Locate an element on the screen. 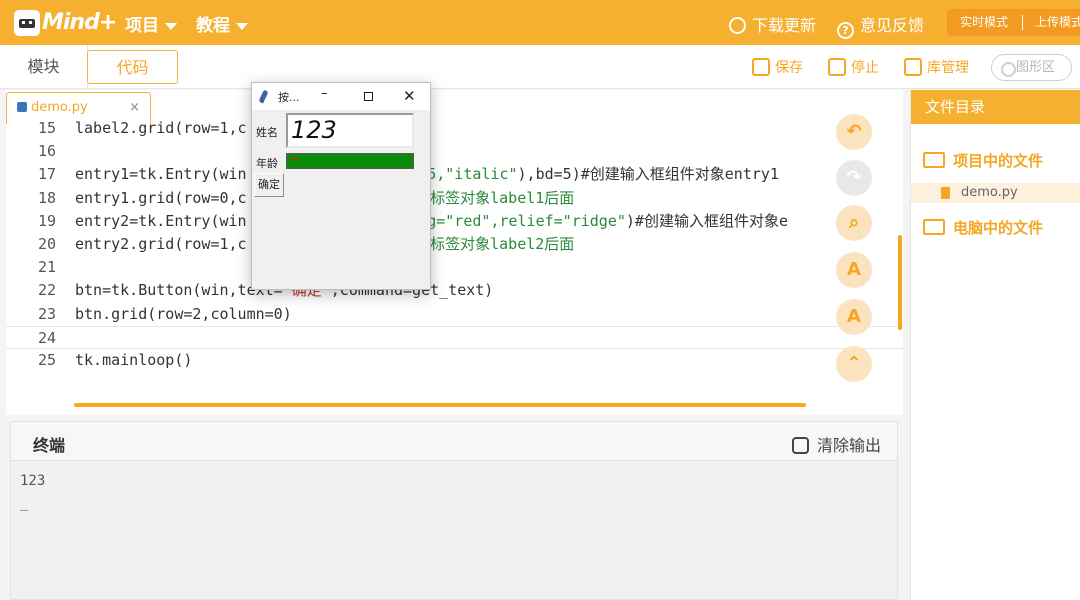  app-logo: Mind+ is located at coordinates (65, 23).